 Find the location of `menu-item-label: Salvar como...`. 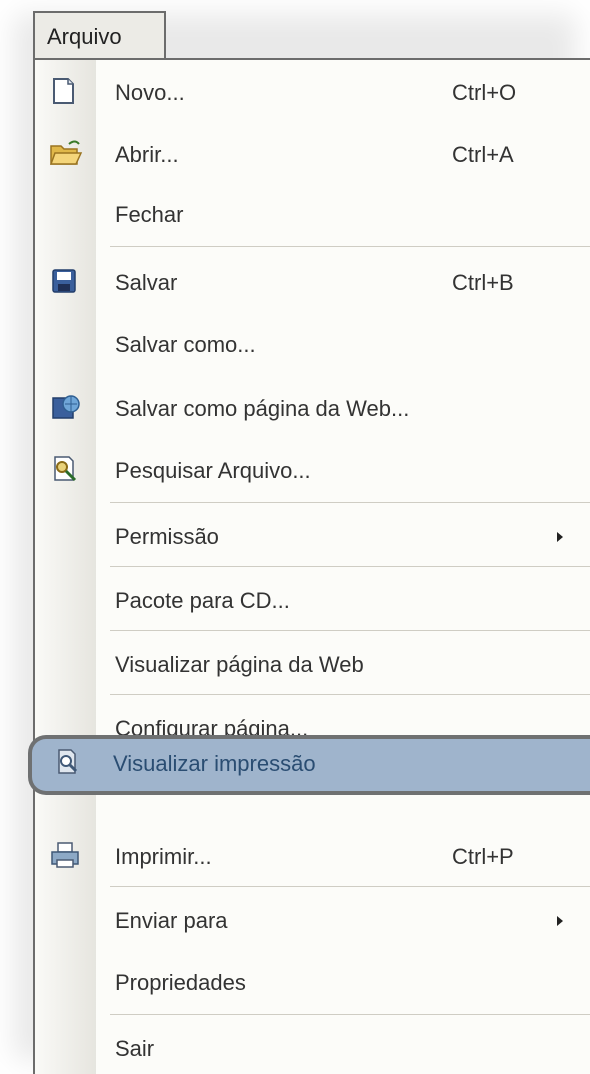

menu-item-label: Salvar como... is located at coordinates (185, 344).